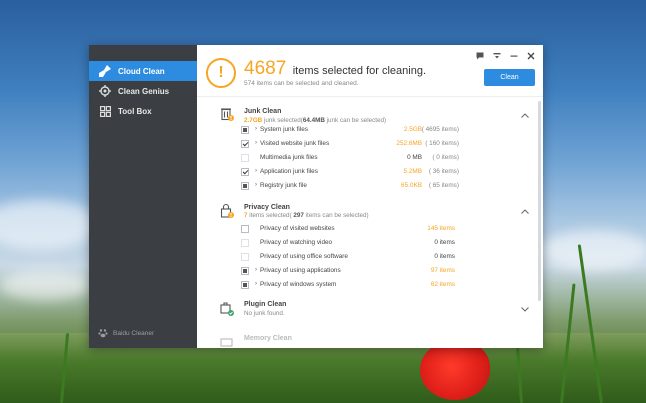 Image resolution: width=646 pixels, height=403 pixels. What do you see at coordinates (442, 143) in the screenshot?
I see `row-count: ( 160 items)` at bounding box center [442, 143].